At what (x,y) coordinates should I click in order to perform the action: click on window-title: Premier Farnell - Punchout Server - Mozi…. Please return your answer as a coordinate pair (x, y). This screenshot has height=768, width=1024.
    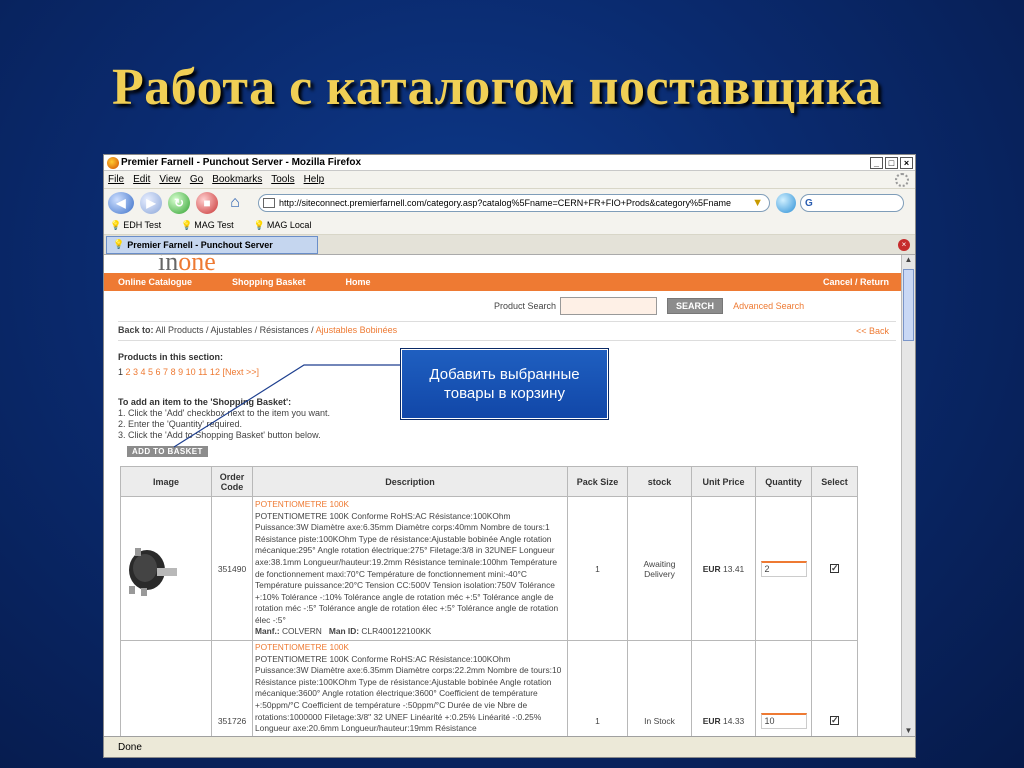
    Looking at the image, I should click on (241, 162).